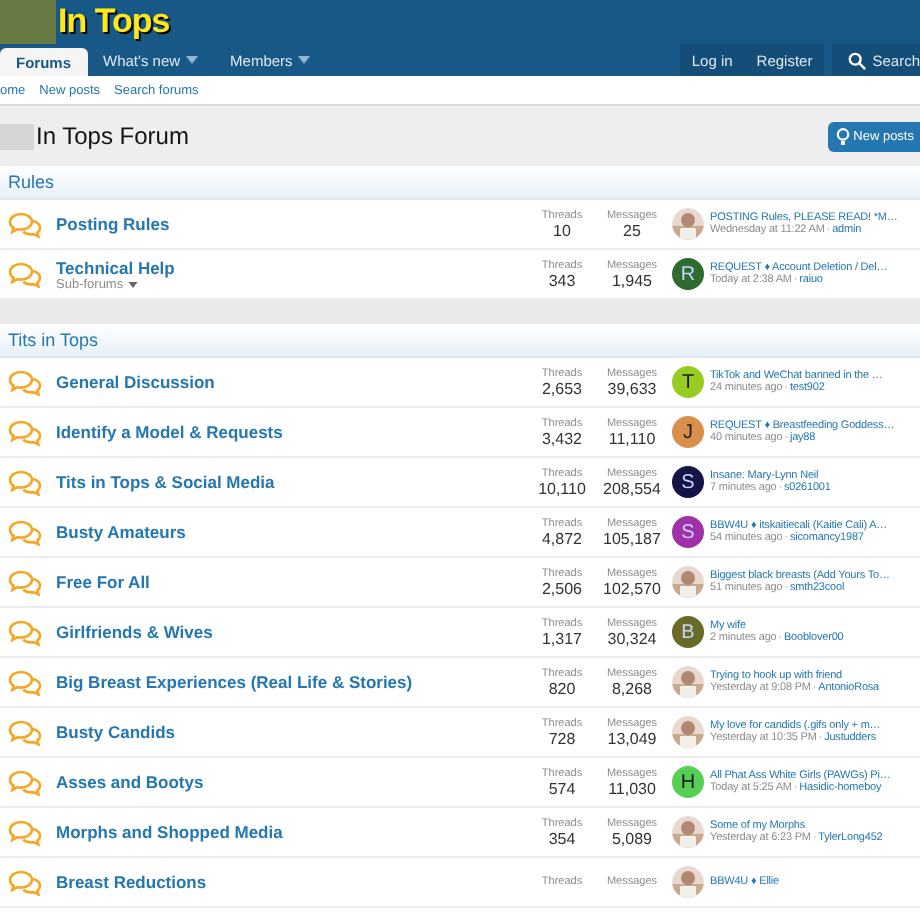 Image resolution: width=920 pixels, height=920 pixels. Describe the element at coordinates (292, 682) in the screenshot. I see `forum-title-link: Big Breast Experiences (Real Life & Stories)` at that location.